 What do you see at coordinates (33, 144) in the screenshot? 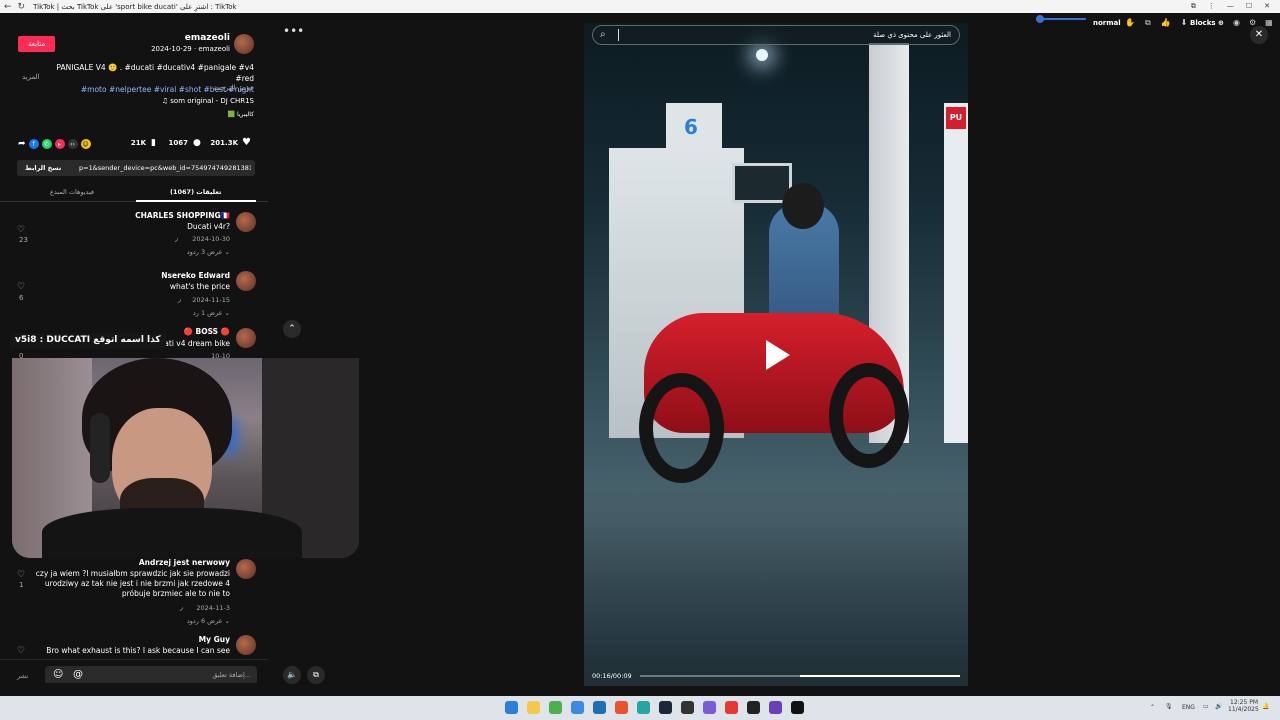
I see `facebook-icon: f` at bounding box center [33, 144].